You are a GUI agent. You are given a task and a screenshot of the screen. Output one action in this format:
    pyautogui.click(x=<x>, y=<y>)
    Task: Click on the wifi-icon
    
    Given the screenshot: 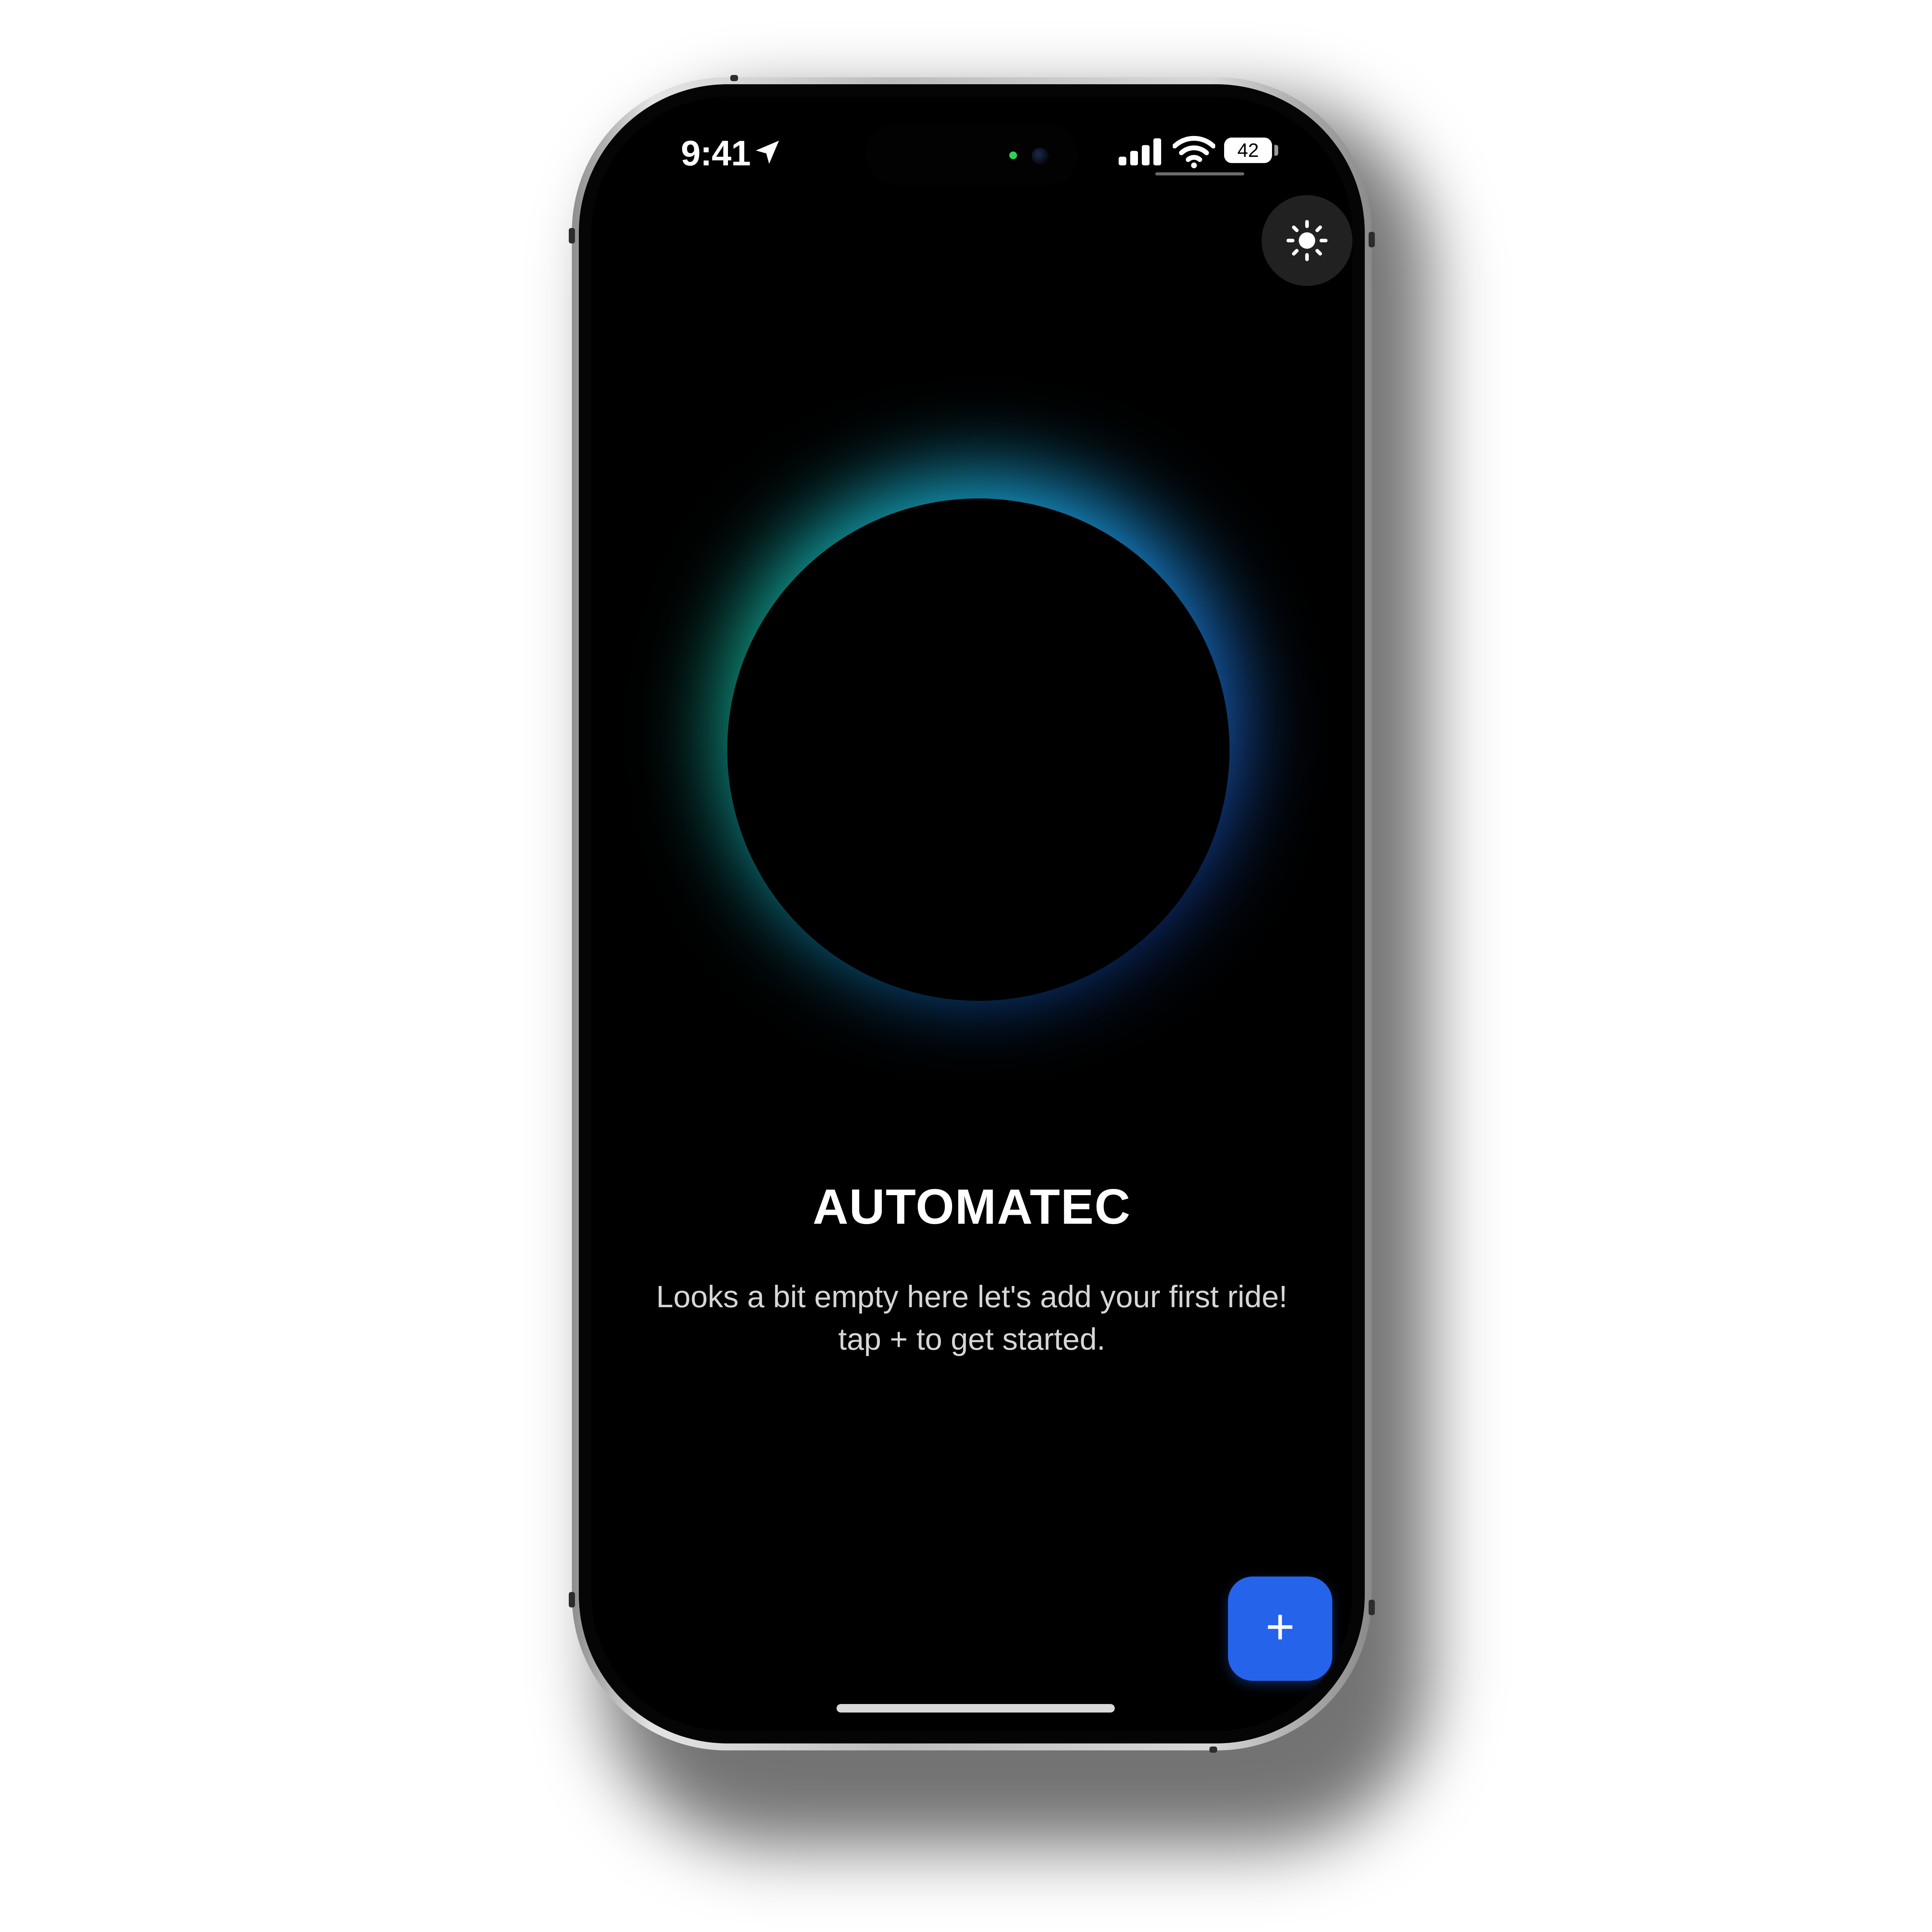 What is the action you would take?
    pyautogui.click(x=1194, y=152)
    